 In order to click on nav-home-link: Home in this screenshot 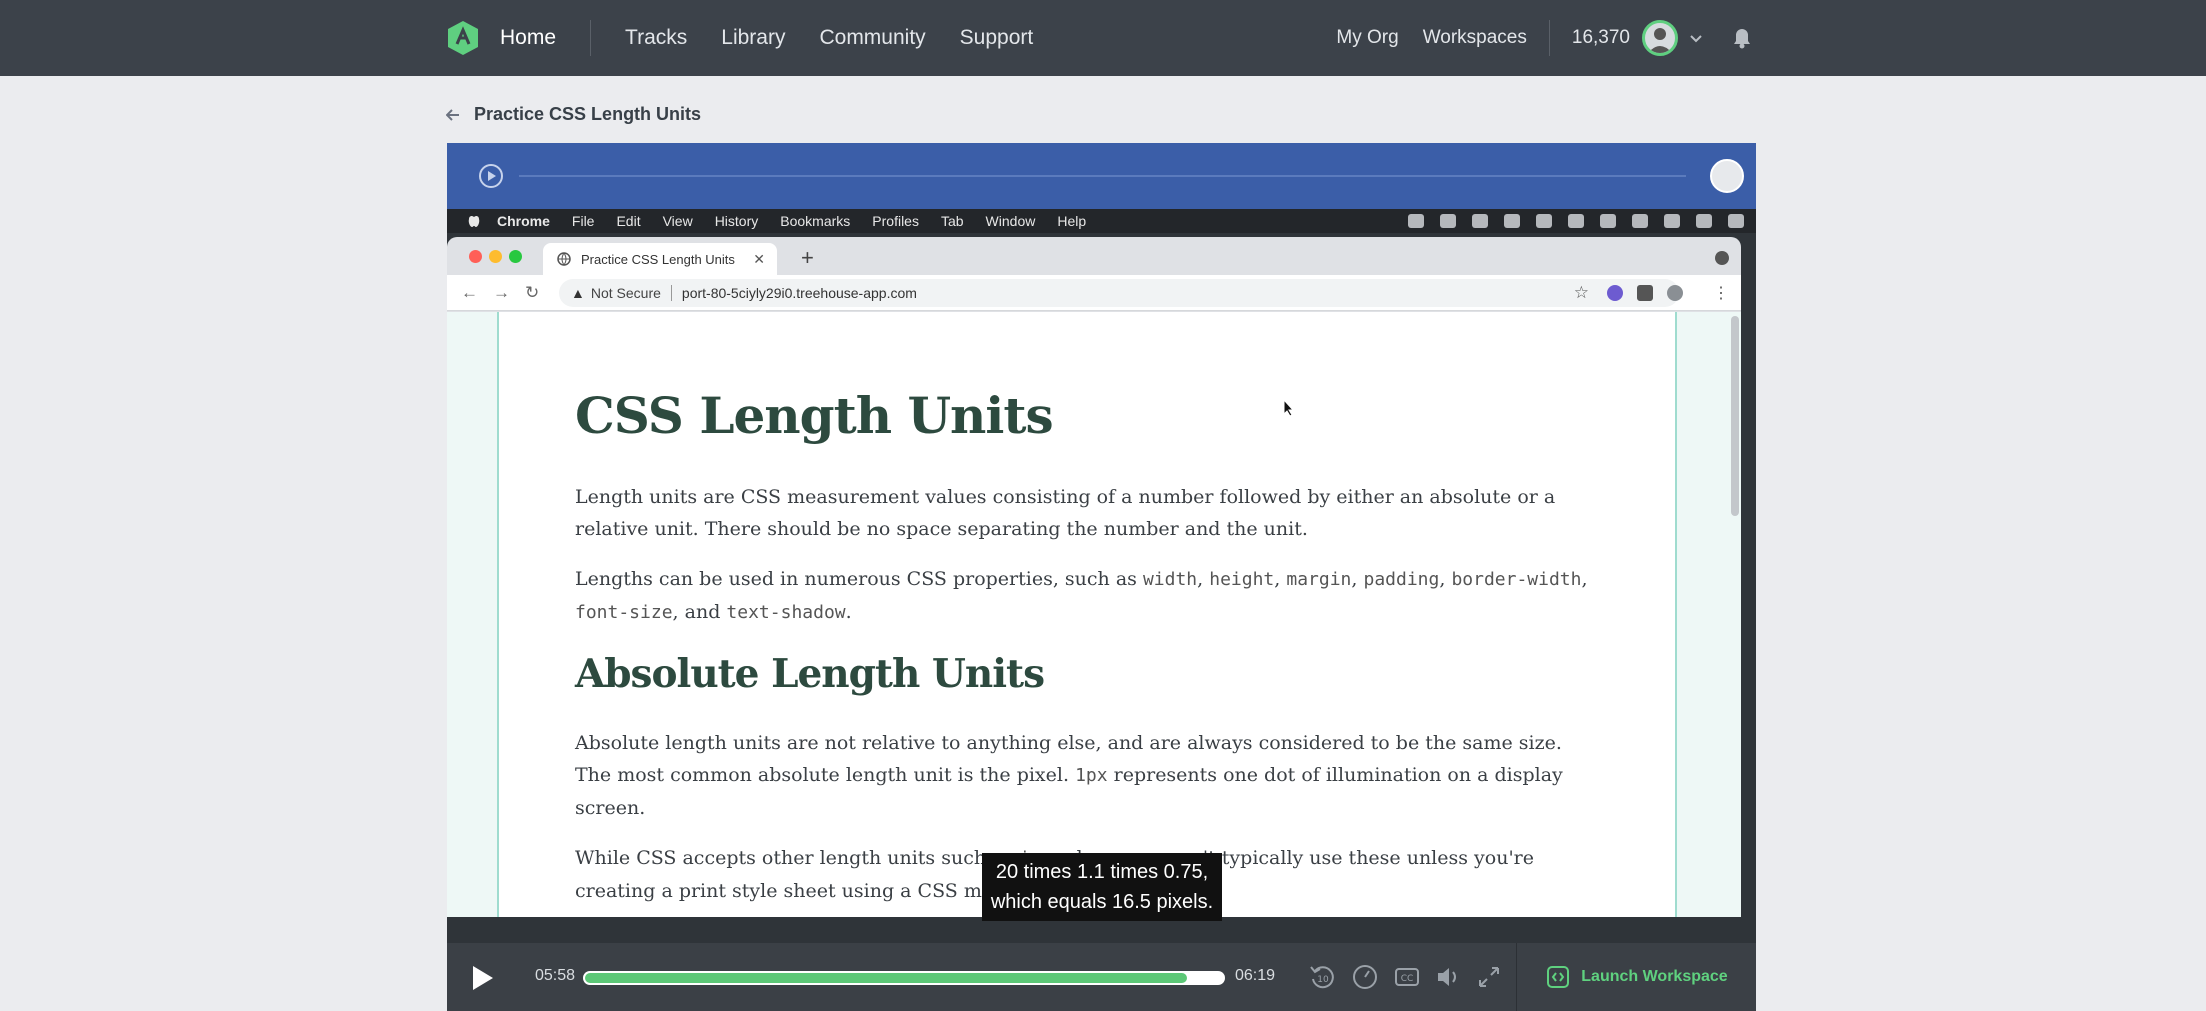, I will do `click(528, 38)`.